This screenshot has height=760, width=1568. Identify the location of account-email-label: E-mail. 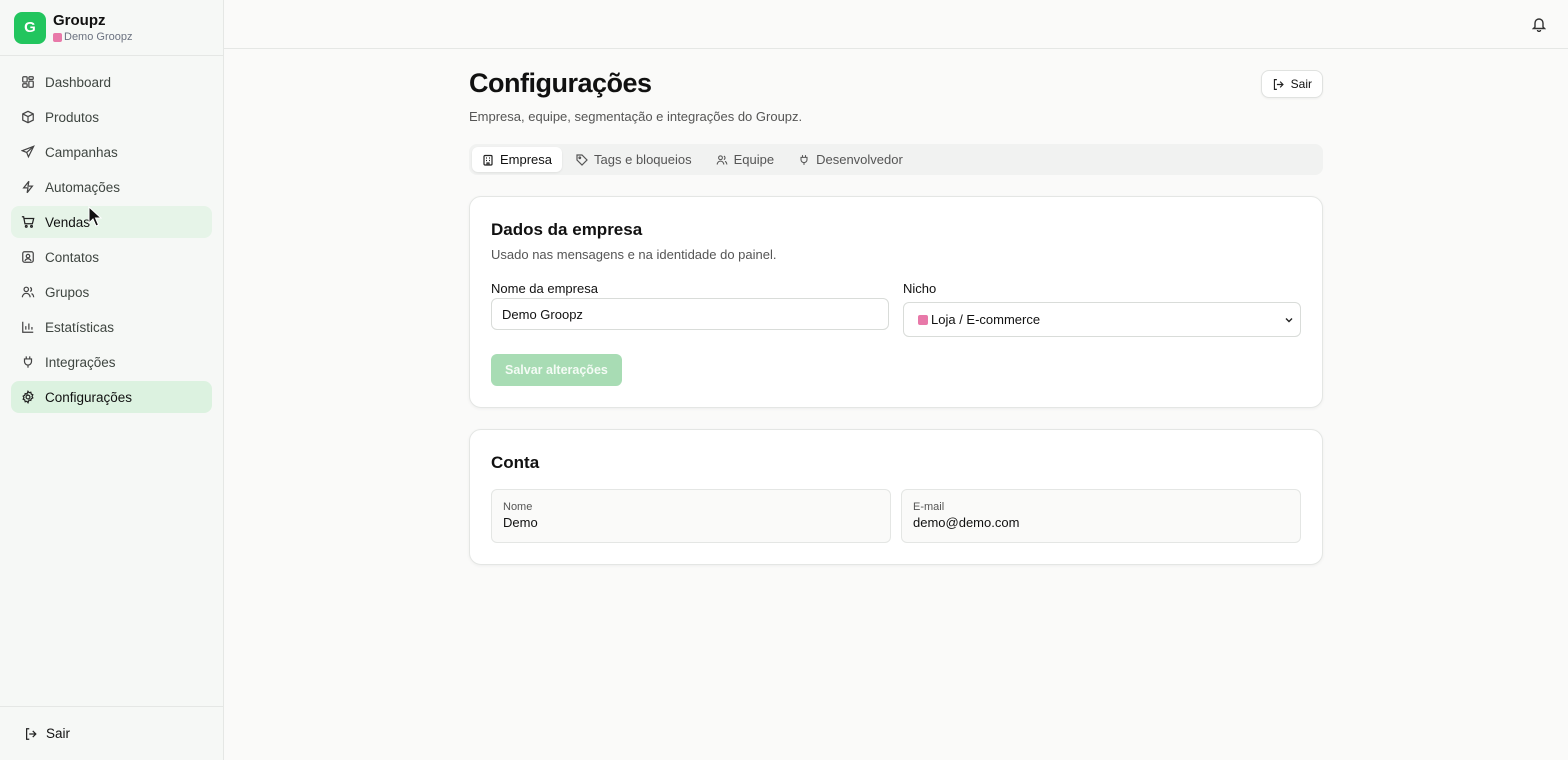
(929, 507).